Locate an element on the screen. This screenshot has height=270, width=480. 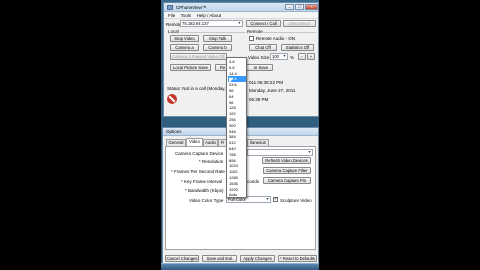
maximize-button: □ is located at coordinates (299, 7).